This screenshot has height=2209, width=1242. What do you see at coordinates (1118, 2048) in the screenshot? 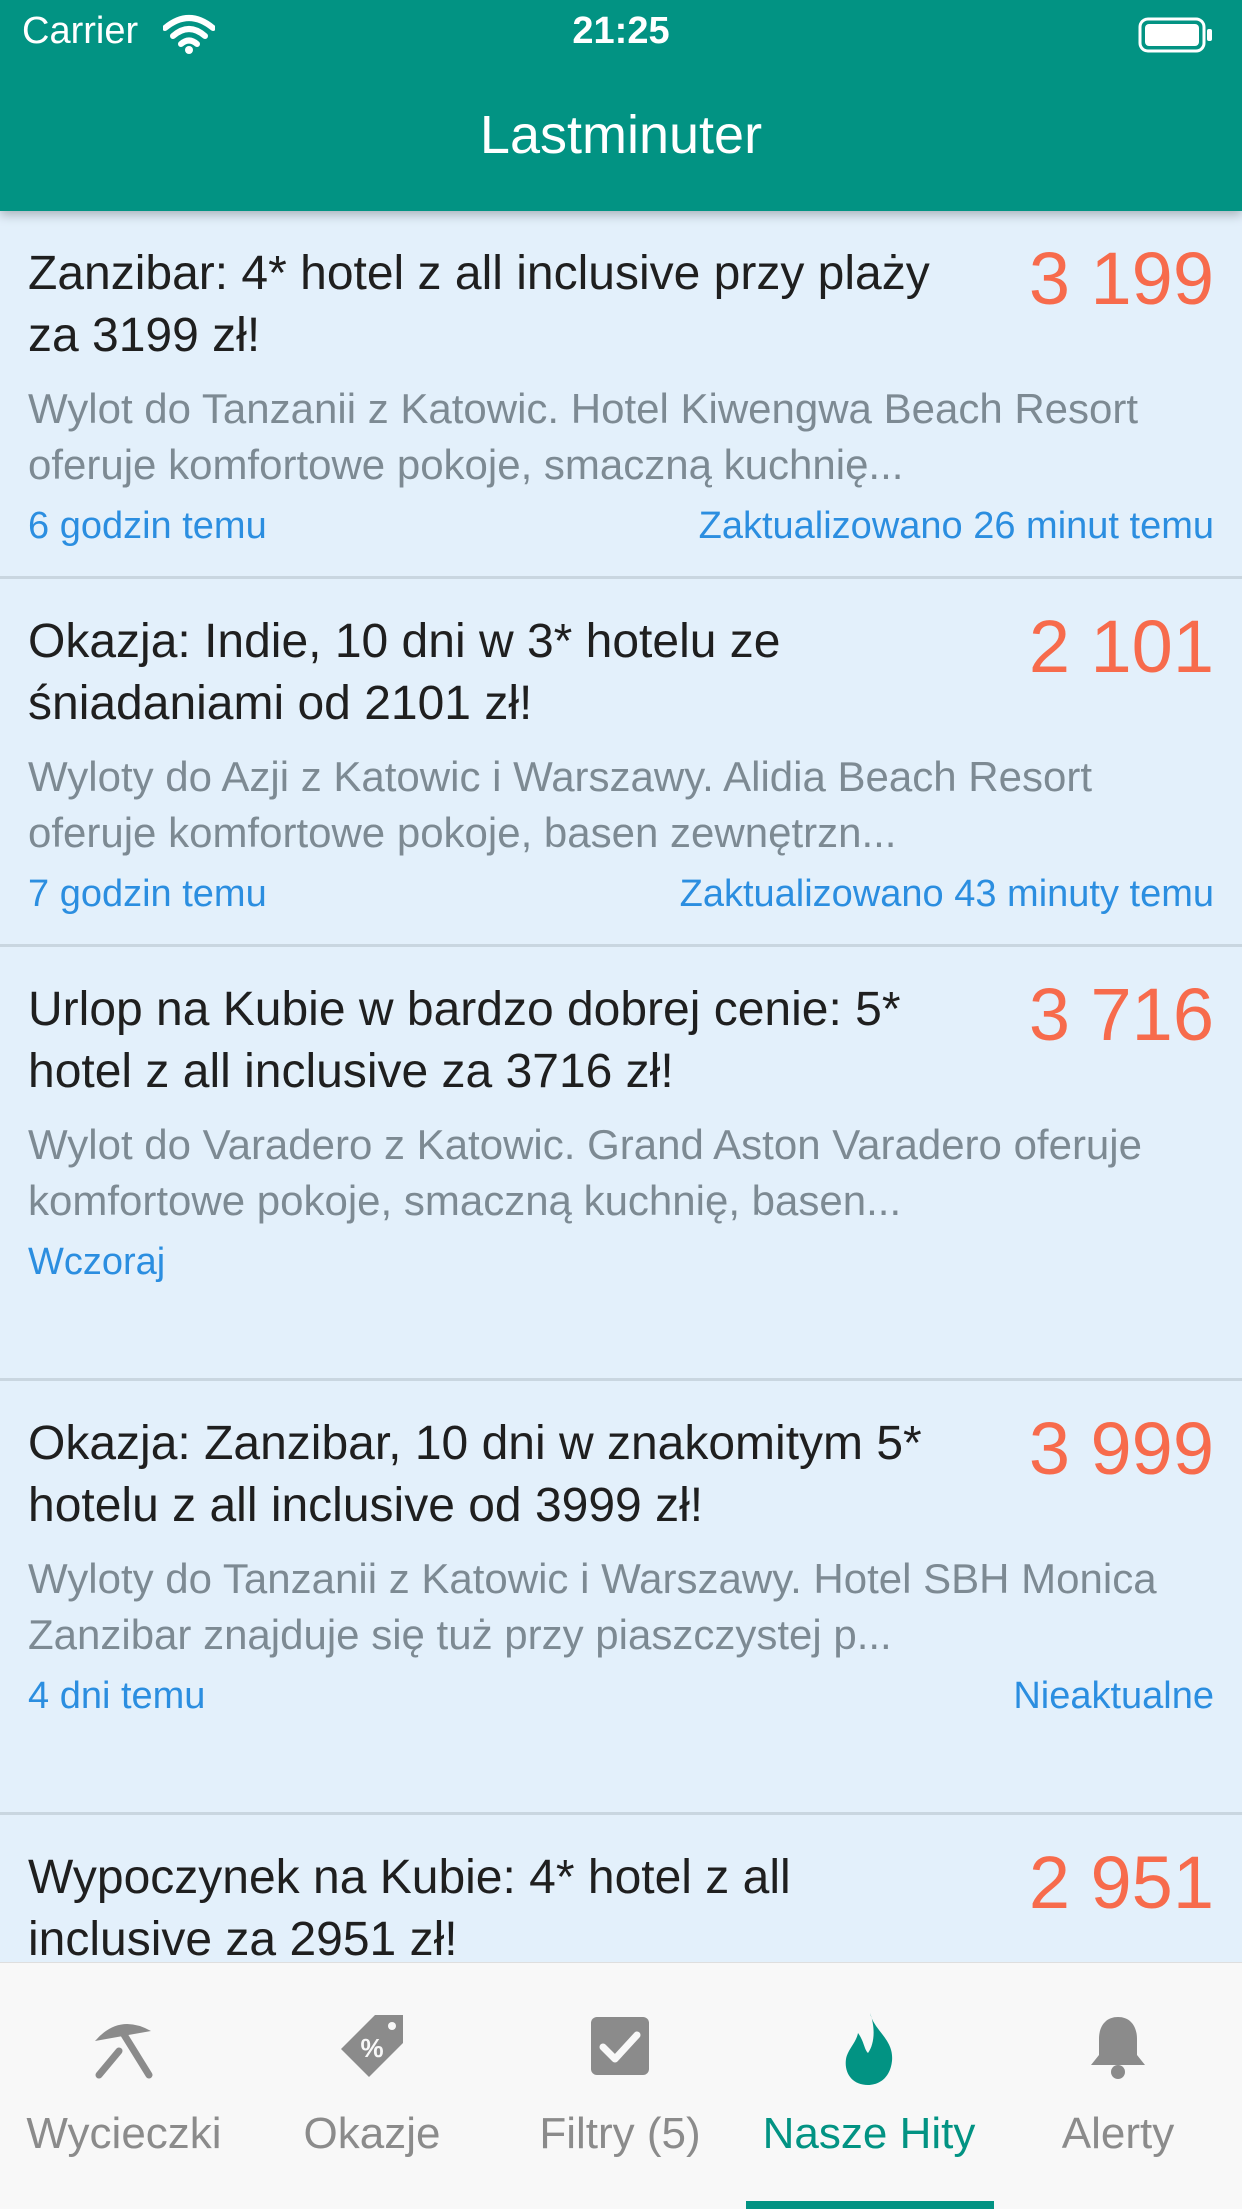
I see `bell-icon` at bounding box center [1118, 2048].